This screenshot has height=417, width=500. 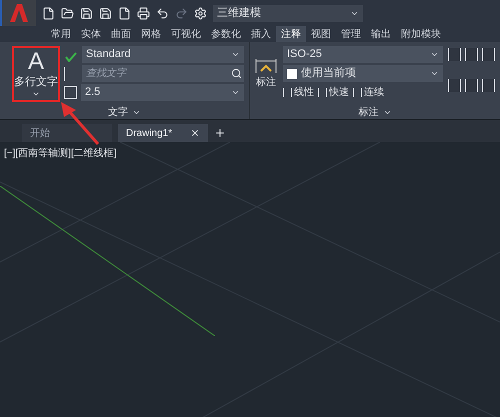 I want to click on ribbon-tab: 常用, so click(x=61, y=34).